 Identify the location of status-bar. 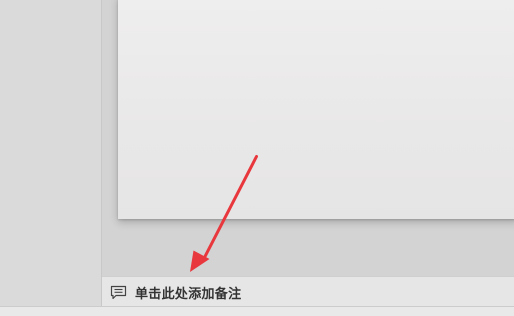
(257, 311).